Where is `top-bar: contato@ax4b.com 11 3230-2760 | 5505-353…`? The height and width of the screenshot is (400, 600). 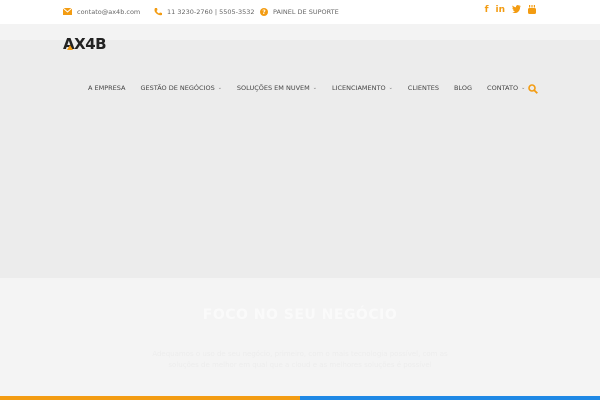
top-bar: contato@ax4b.com 11 3230-2760 | 5505-353… is located at coordinates (300, 12).